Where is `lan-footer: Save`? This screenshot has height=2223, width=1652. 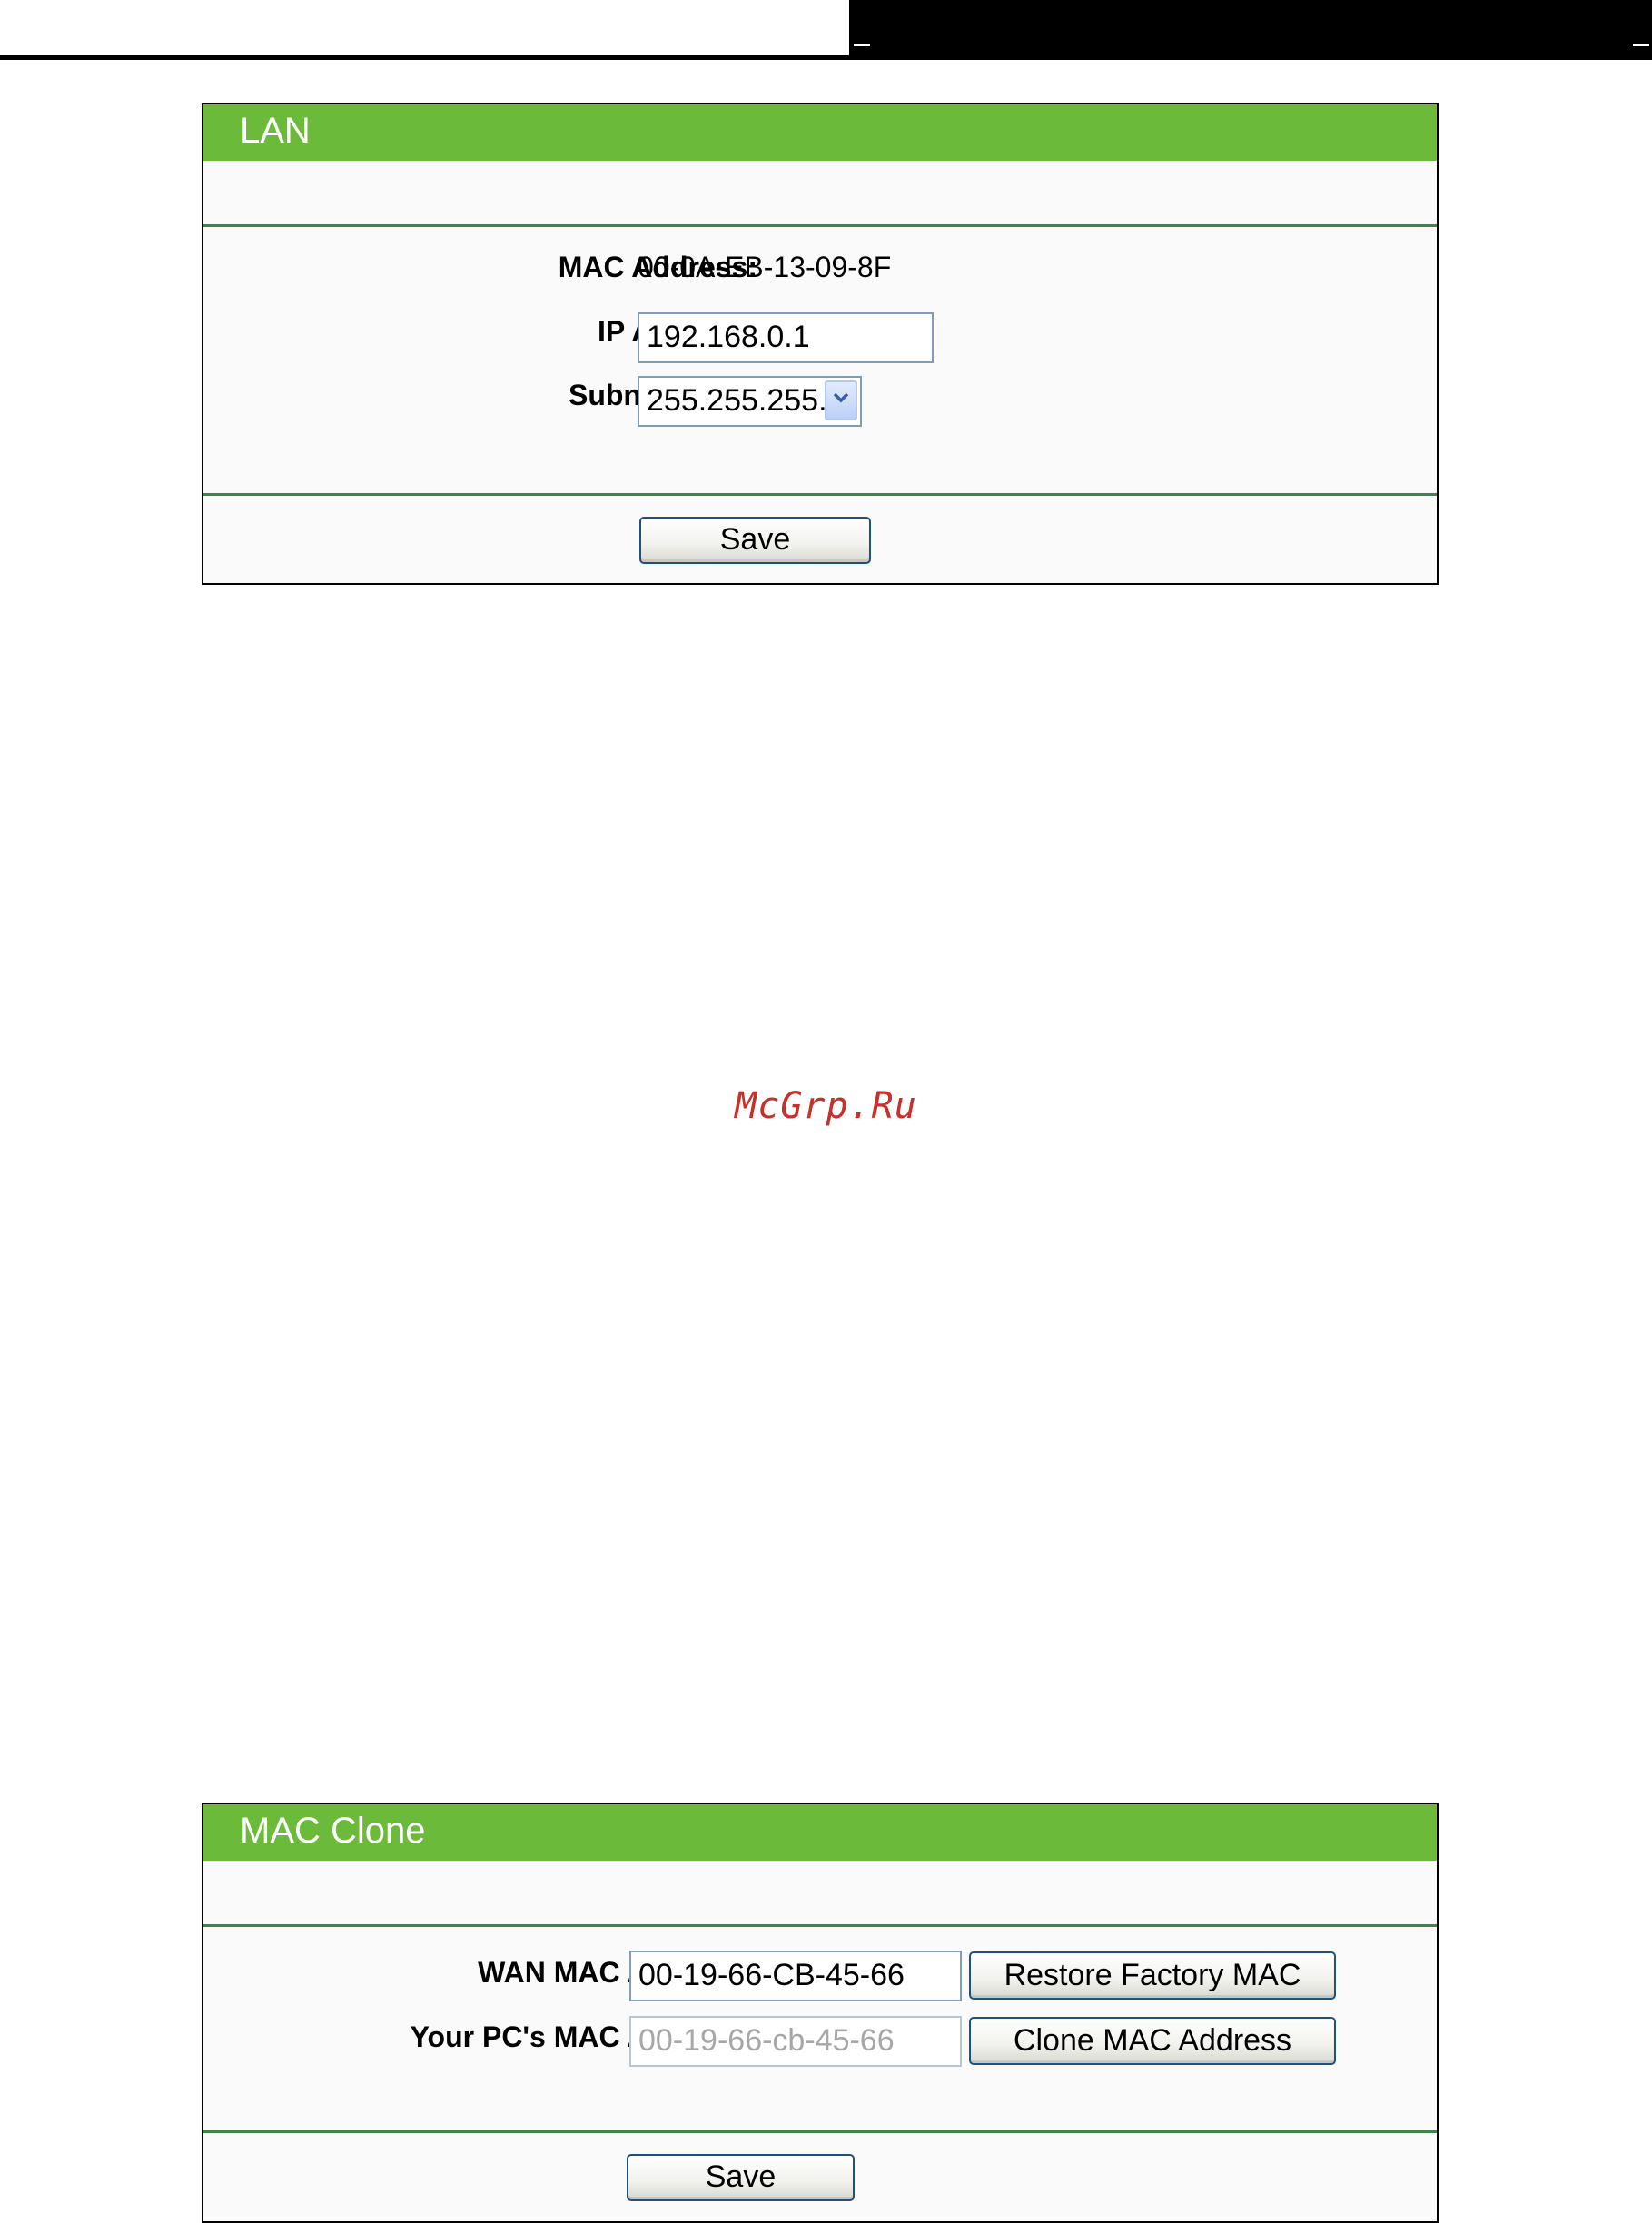
lan-footer: Save is located at coordinates (820, 539).